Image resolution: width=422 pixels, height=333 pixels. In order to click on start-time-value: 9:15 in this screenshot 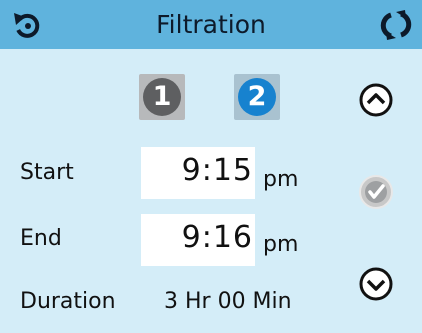, I will do `click(217, 170)`.